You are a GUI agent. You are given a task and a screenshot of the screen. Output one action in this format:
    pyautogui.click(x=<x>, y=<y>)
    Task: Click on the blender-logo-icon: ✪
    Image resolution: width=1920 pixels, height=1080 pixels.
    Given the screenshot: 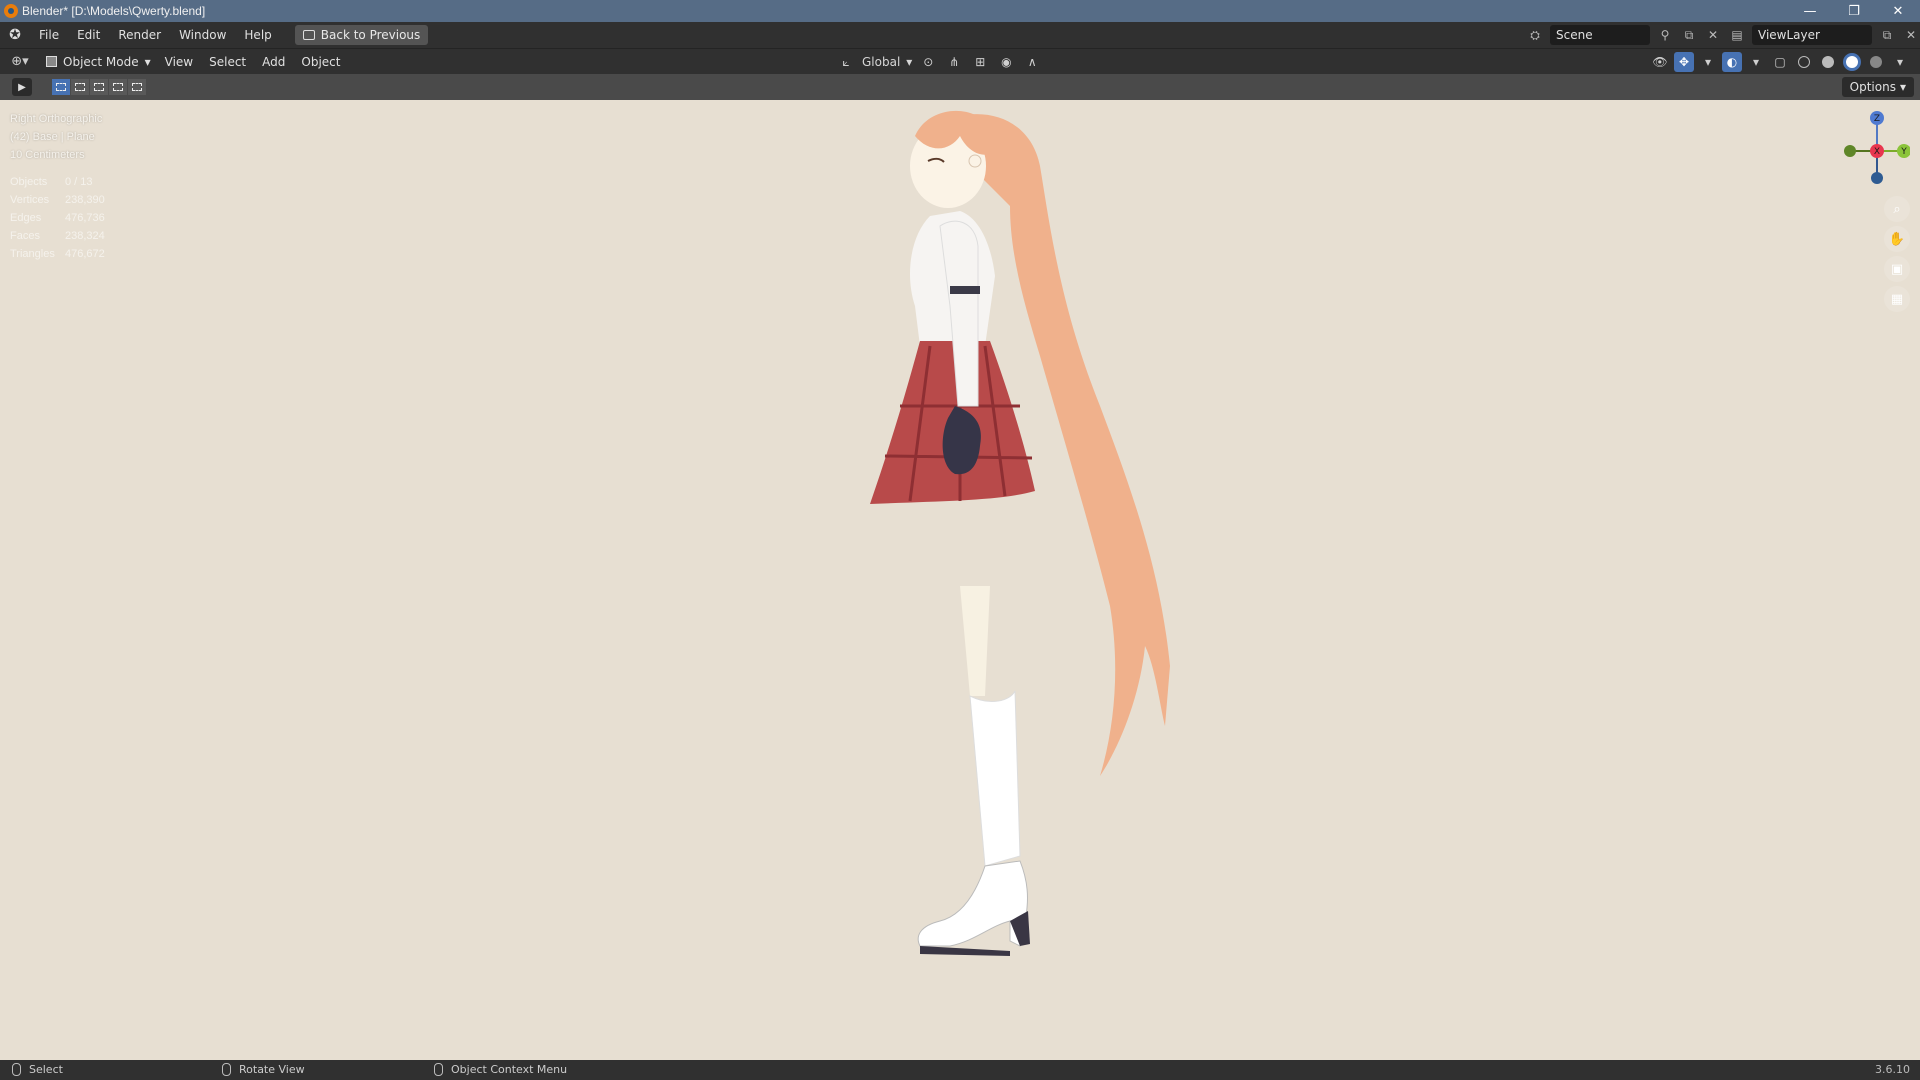 What is the action you would take?
    pyautogui.click(x=15, y=35)
    